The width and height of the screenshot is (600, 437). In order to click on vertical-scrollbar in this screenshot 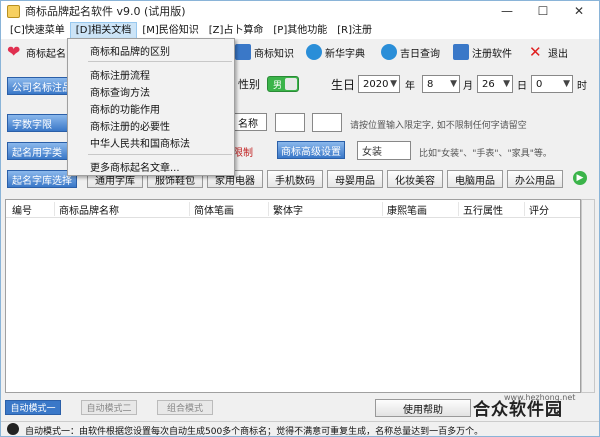, I will do `click(588, 296)`.